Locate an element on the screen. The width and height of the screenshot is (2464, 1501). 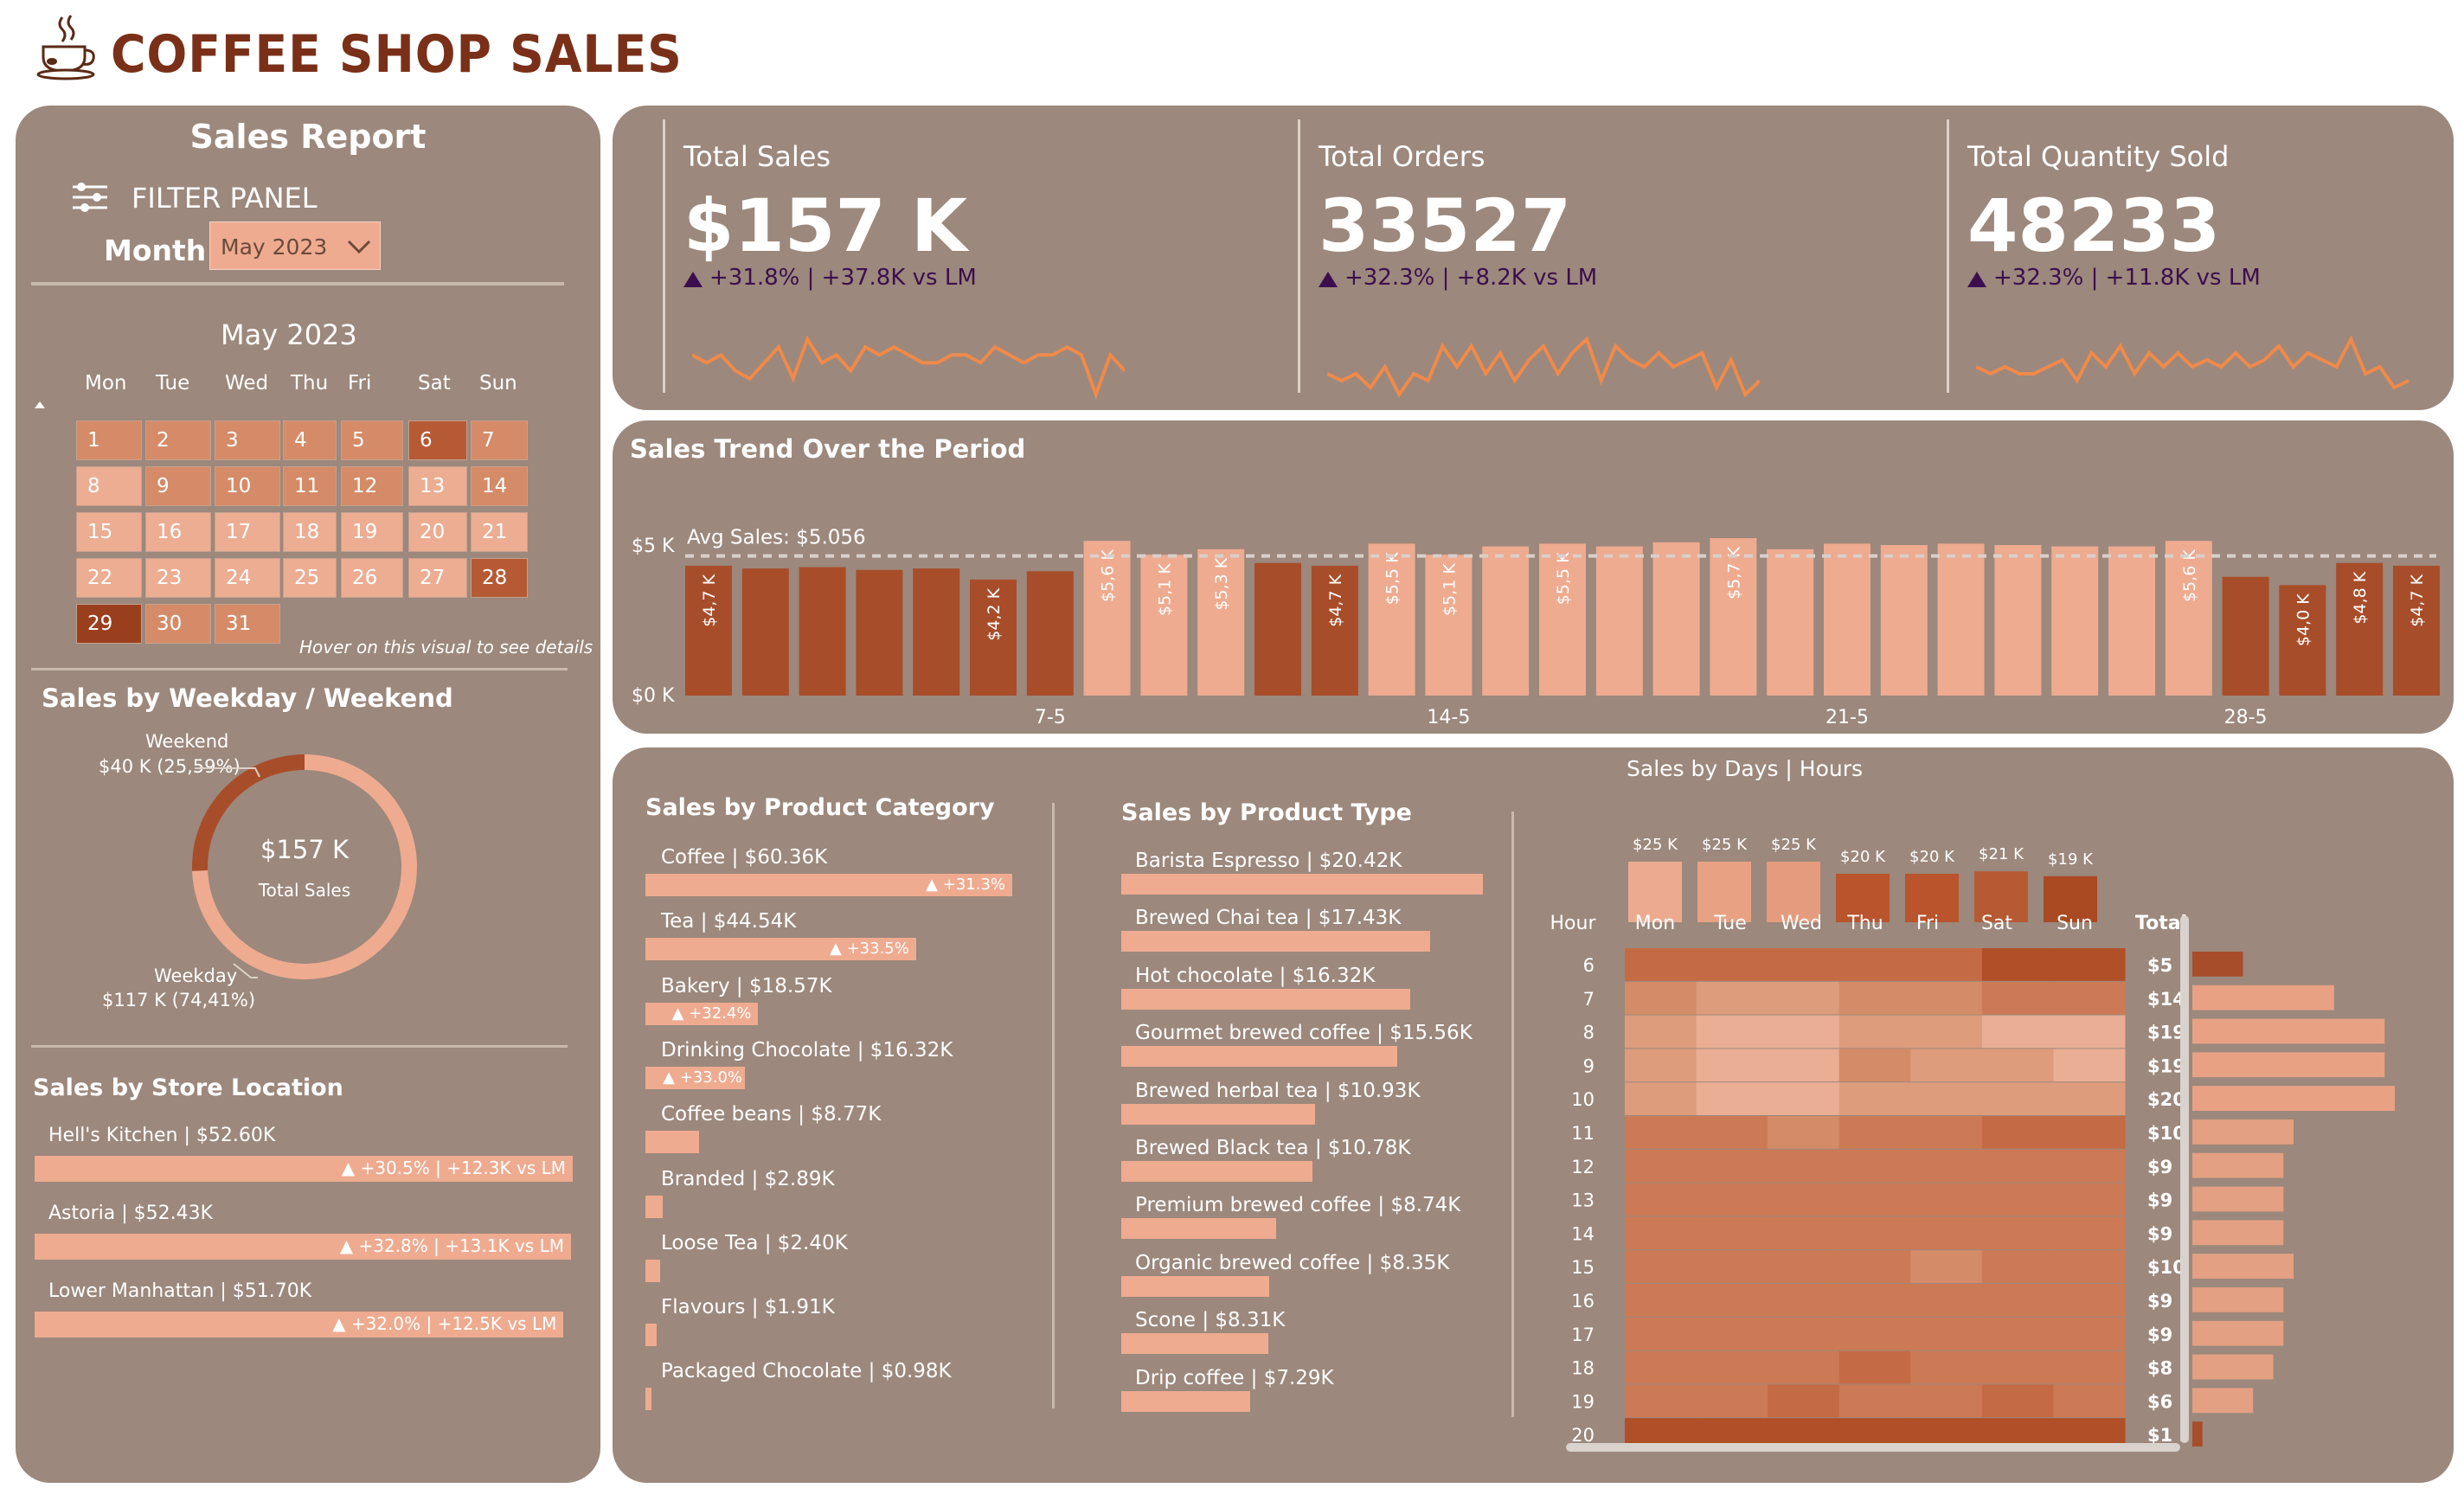
calendar-day: 13 is located at coordinates (437, 486).